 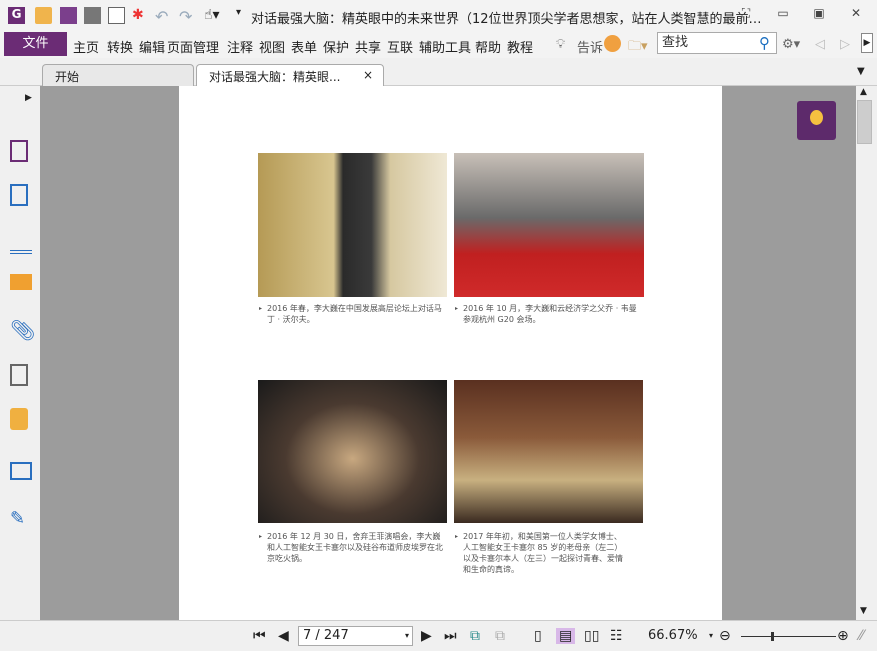 I want to click on tell-me: 告诉, so click(x=590, y=46).